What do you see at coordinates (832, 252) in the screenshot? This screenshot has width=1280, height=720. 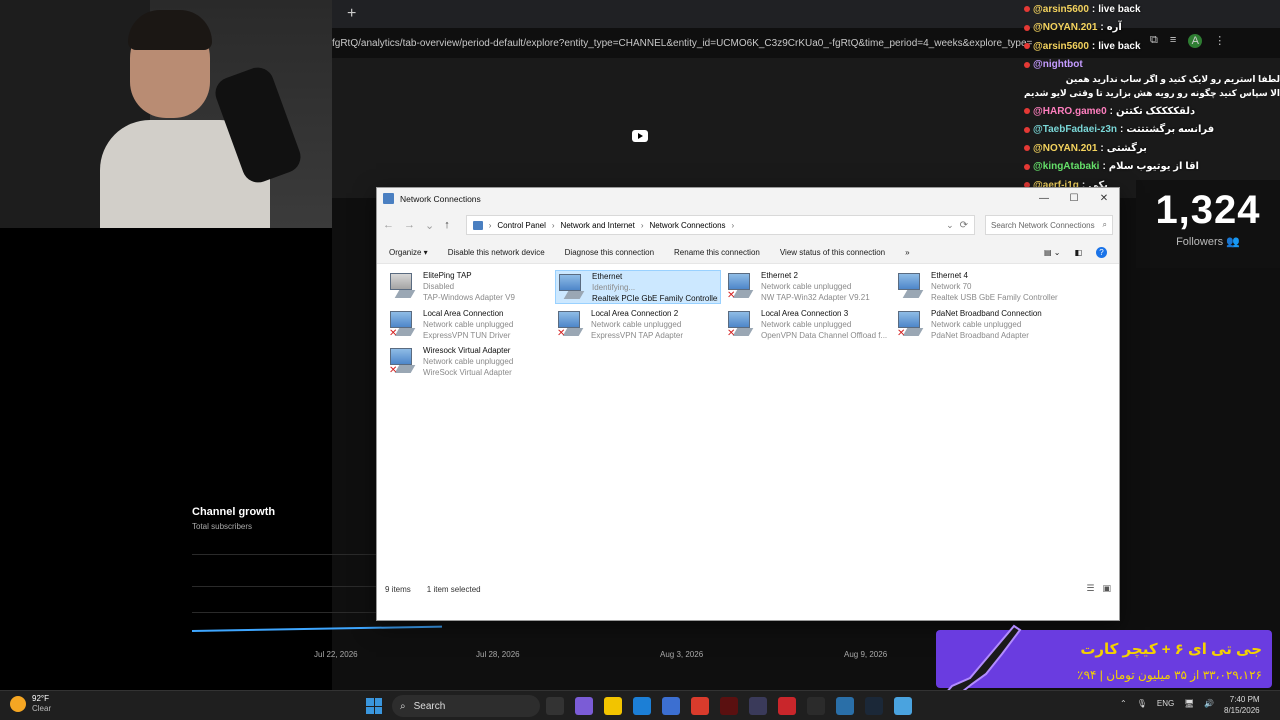 I see `view-status-button: View status of this connection` at bounding box center [832, 252].